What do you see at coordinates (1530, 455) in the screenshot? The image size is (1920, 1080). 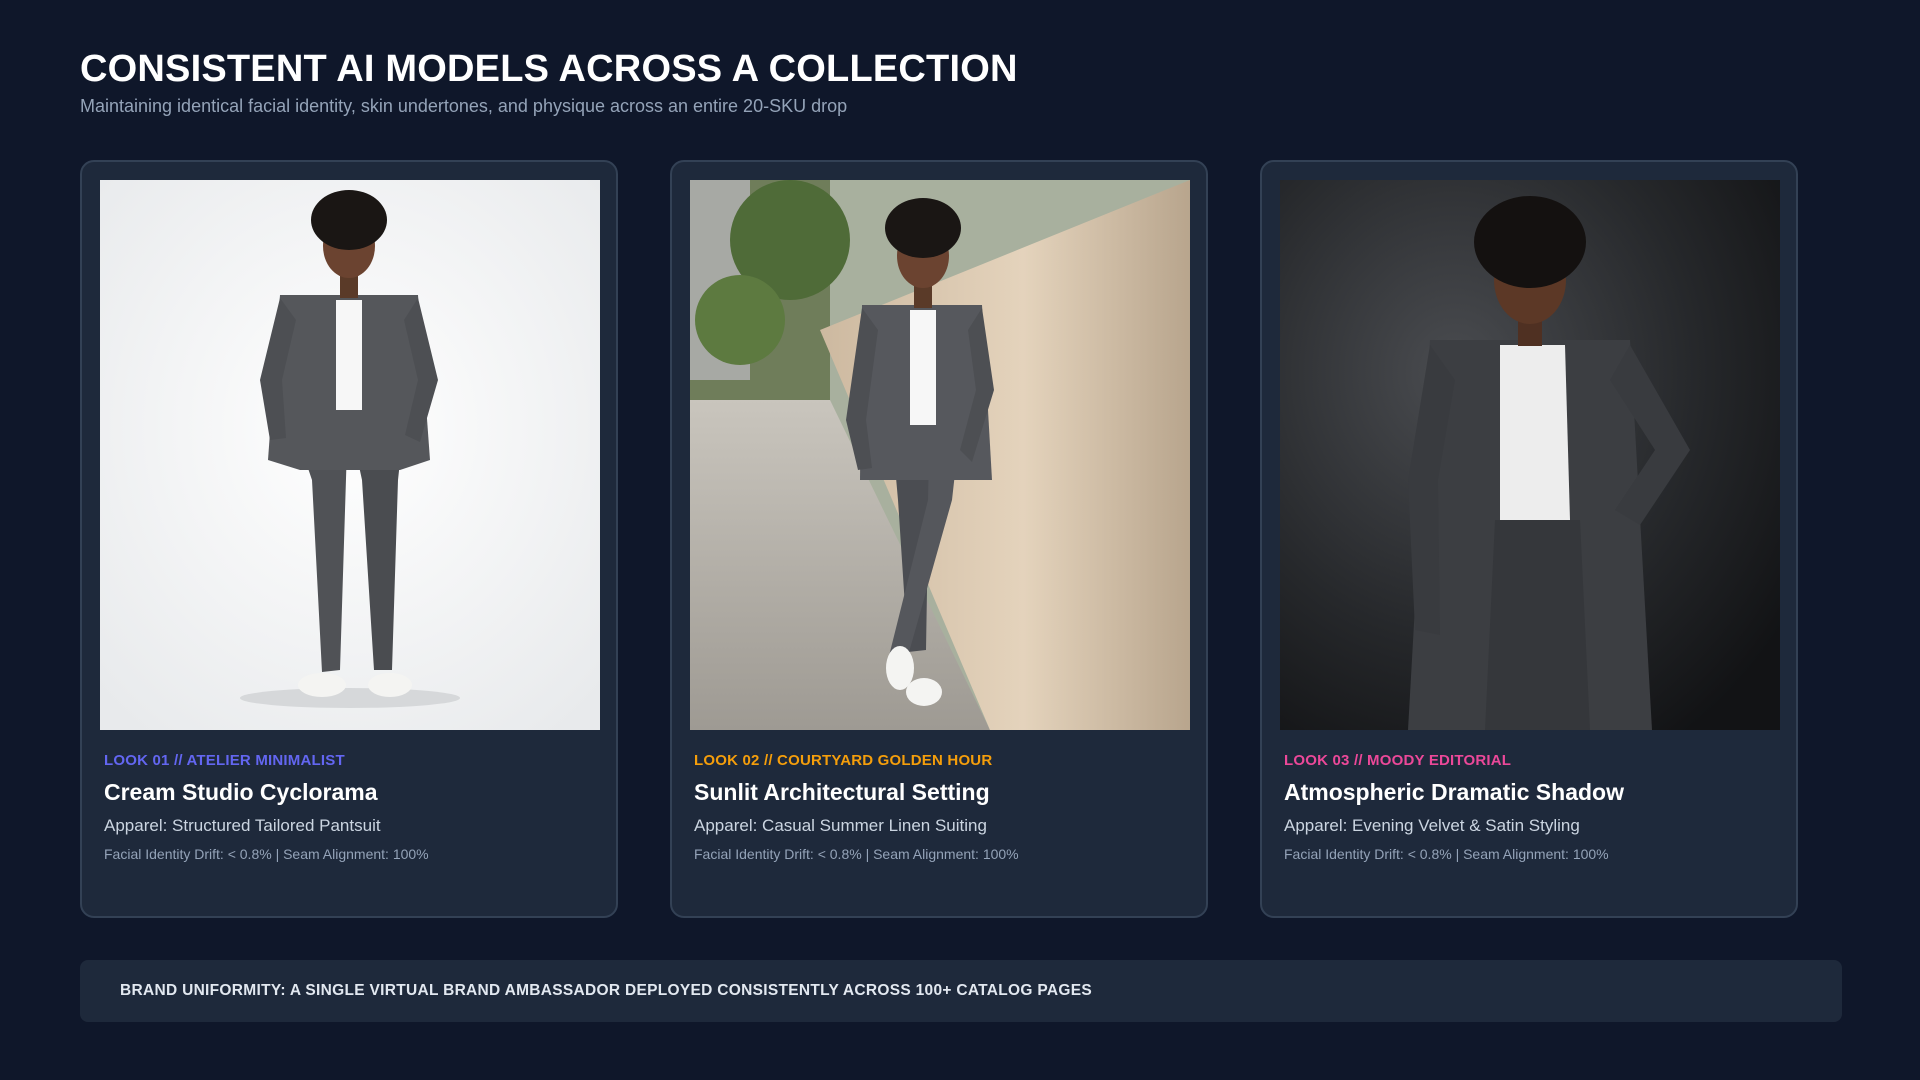 I see `model-photo-dramatic` at bounding box center [1530, 455].